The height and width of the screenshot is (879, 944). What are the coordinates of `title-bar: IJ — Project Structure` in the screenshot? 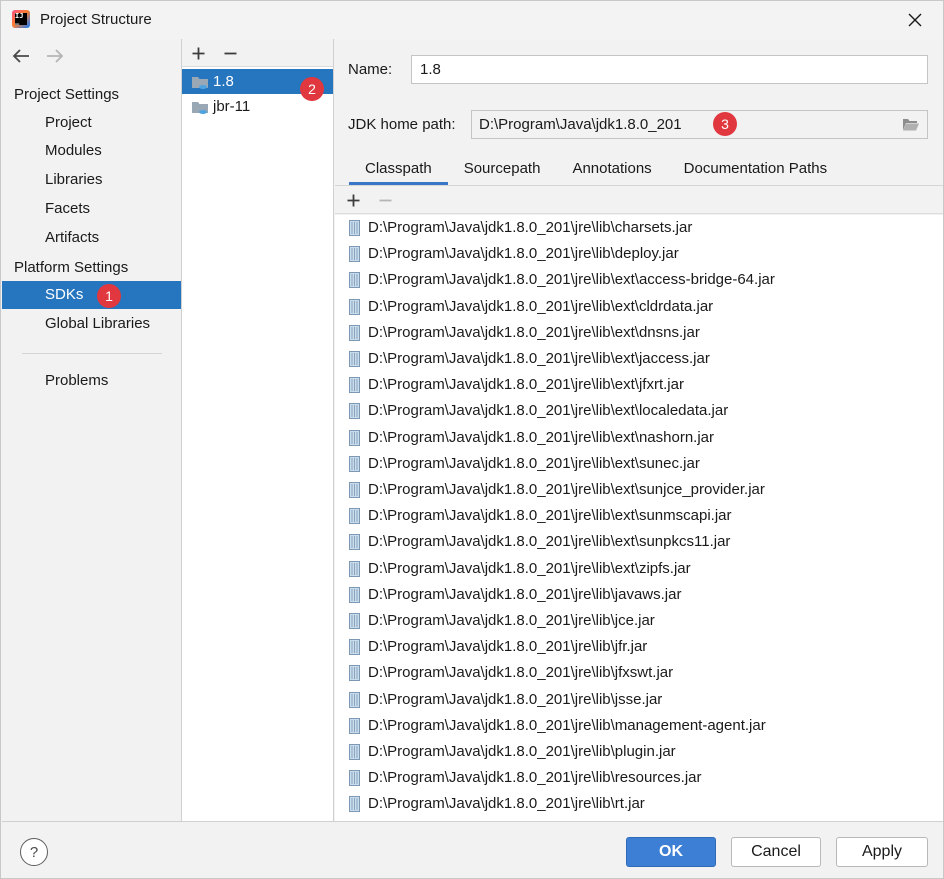 It's located at (472, 20).